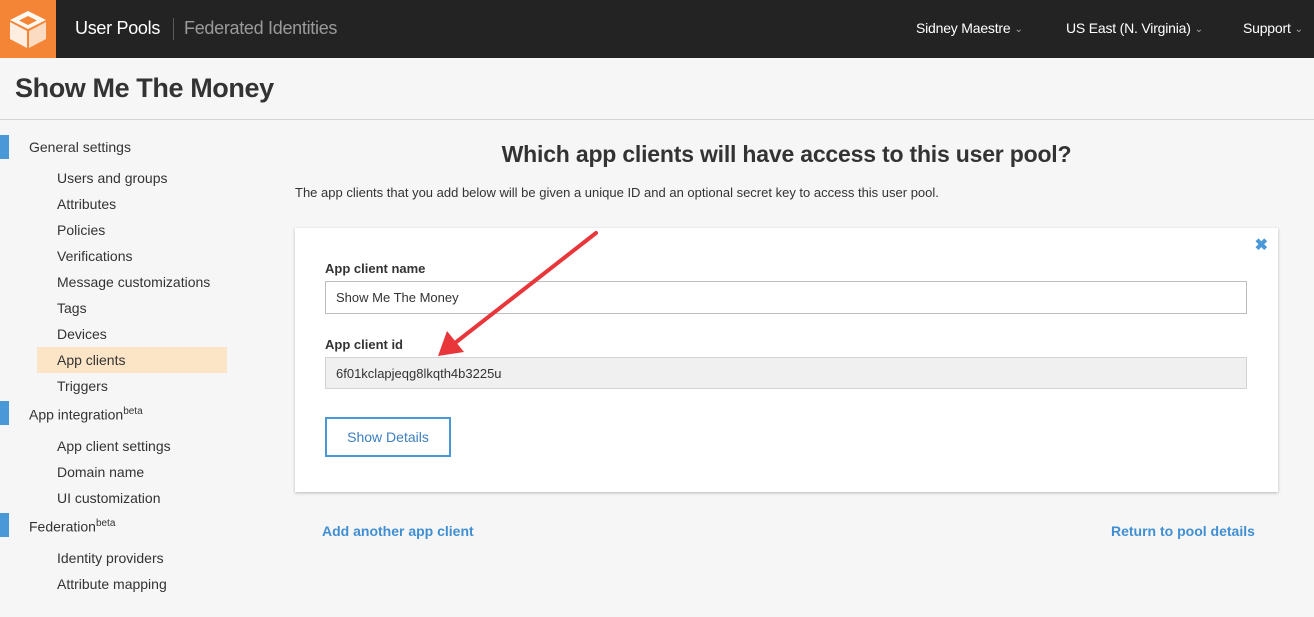 This screenshot has height=617, width=1314. I want to click on nav-federated-identities: Federated Identities, so click(260, 28).